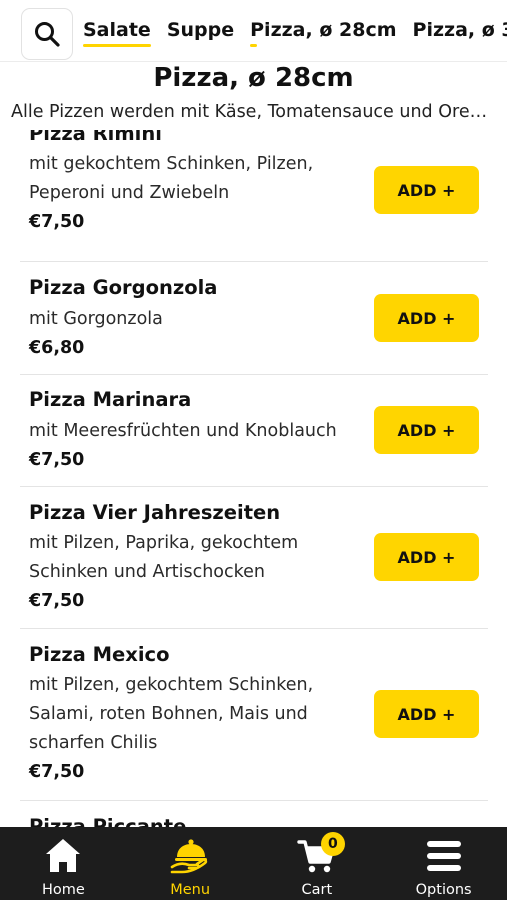 The height and width of the screenshot is (900, 507). What do you see at coordinates (57, 348) in the screenshot?
I see `item-price: €6,80` at bounding box center [57, 348].